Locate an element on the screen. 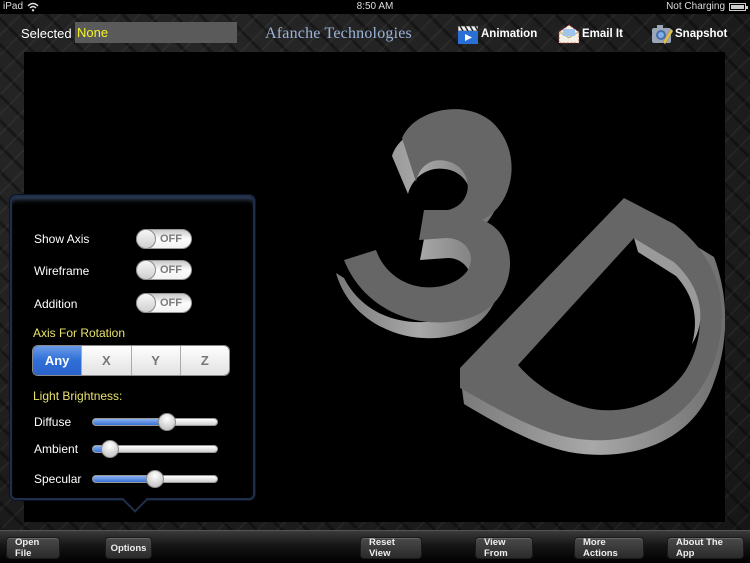 The image size is (750, 563). animation-label: Animation is located at coordinates (509, 34).